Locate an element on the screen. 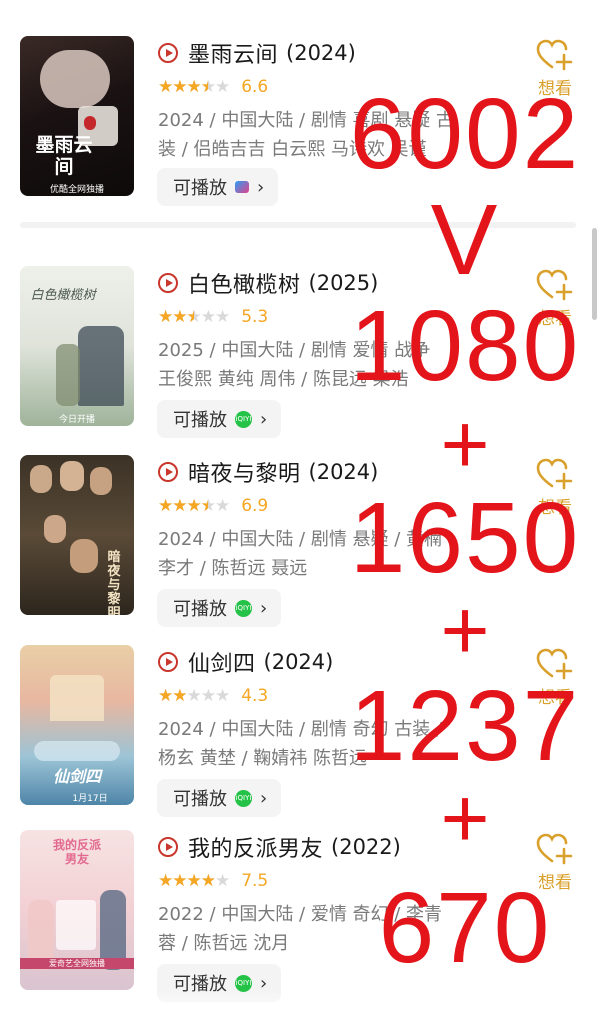 The image size is (600, 1016). rating-score: 6.6 is located at coordinates (255, 87).